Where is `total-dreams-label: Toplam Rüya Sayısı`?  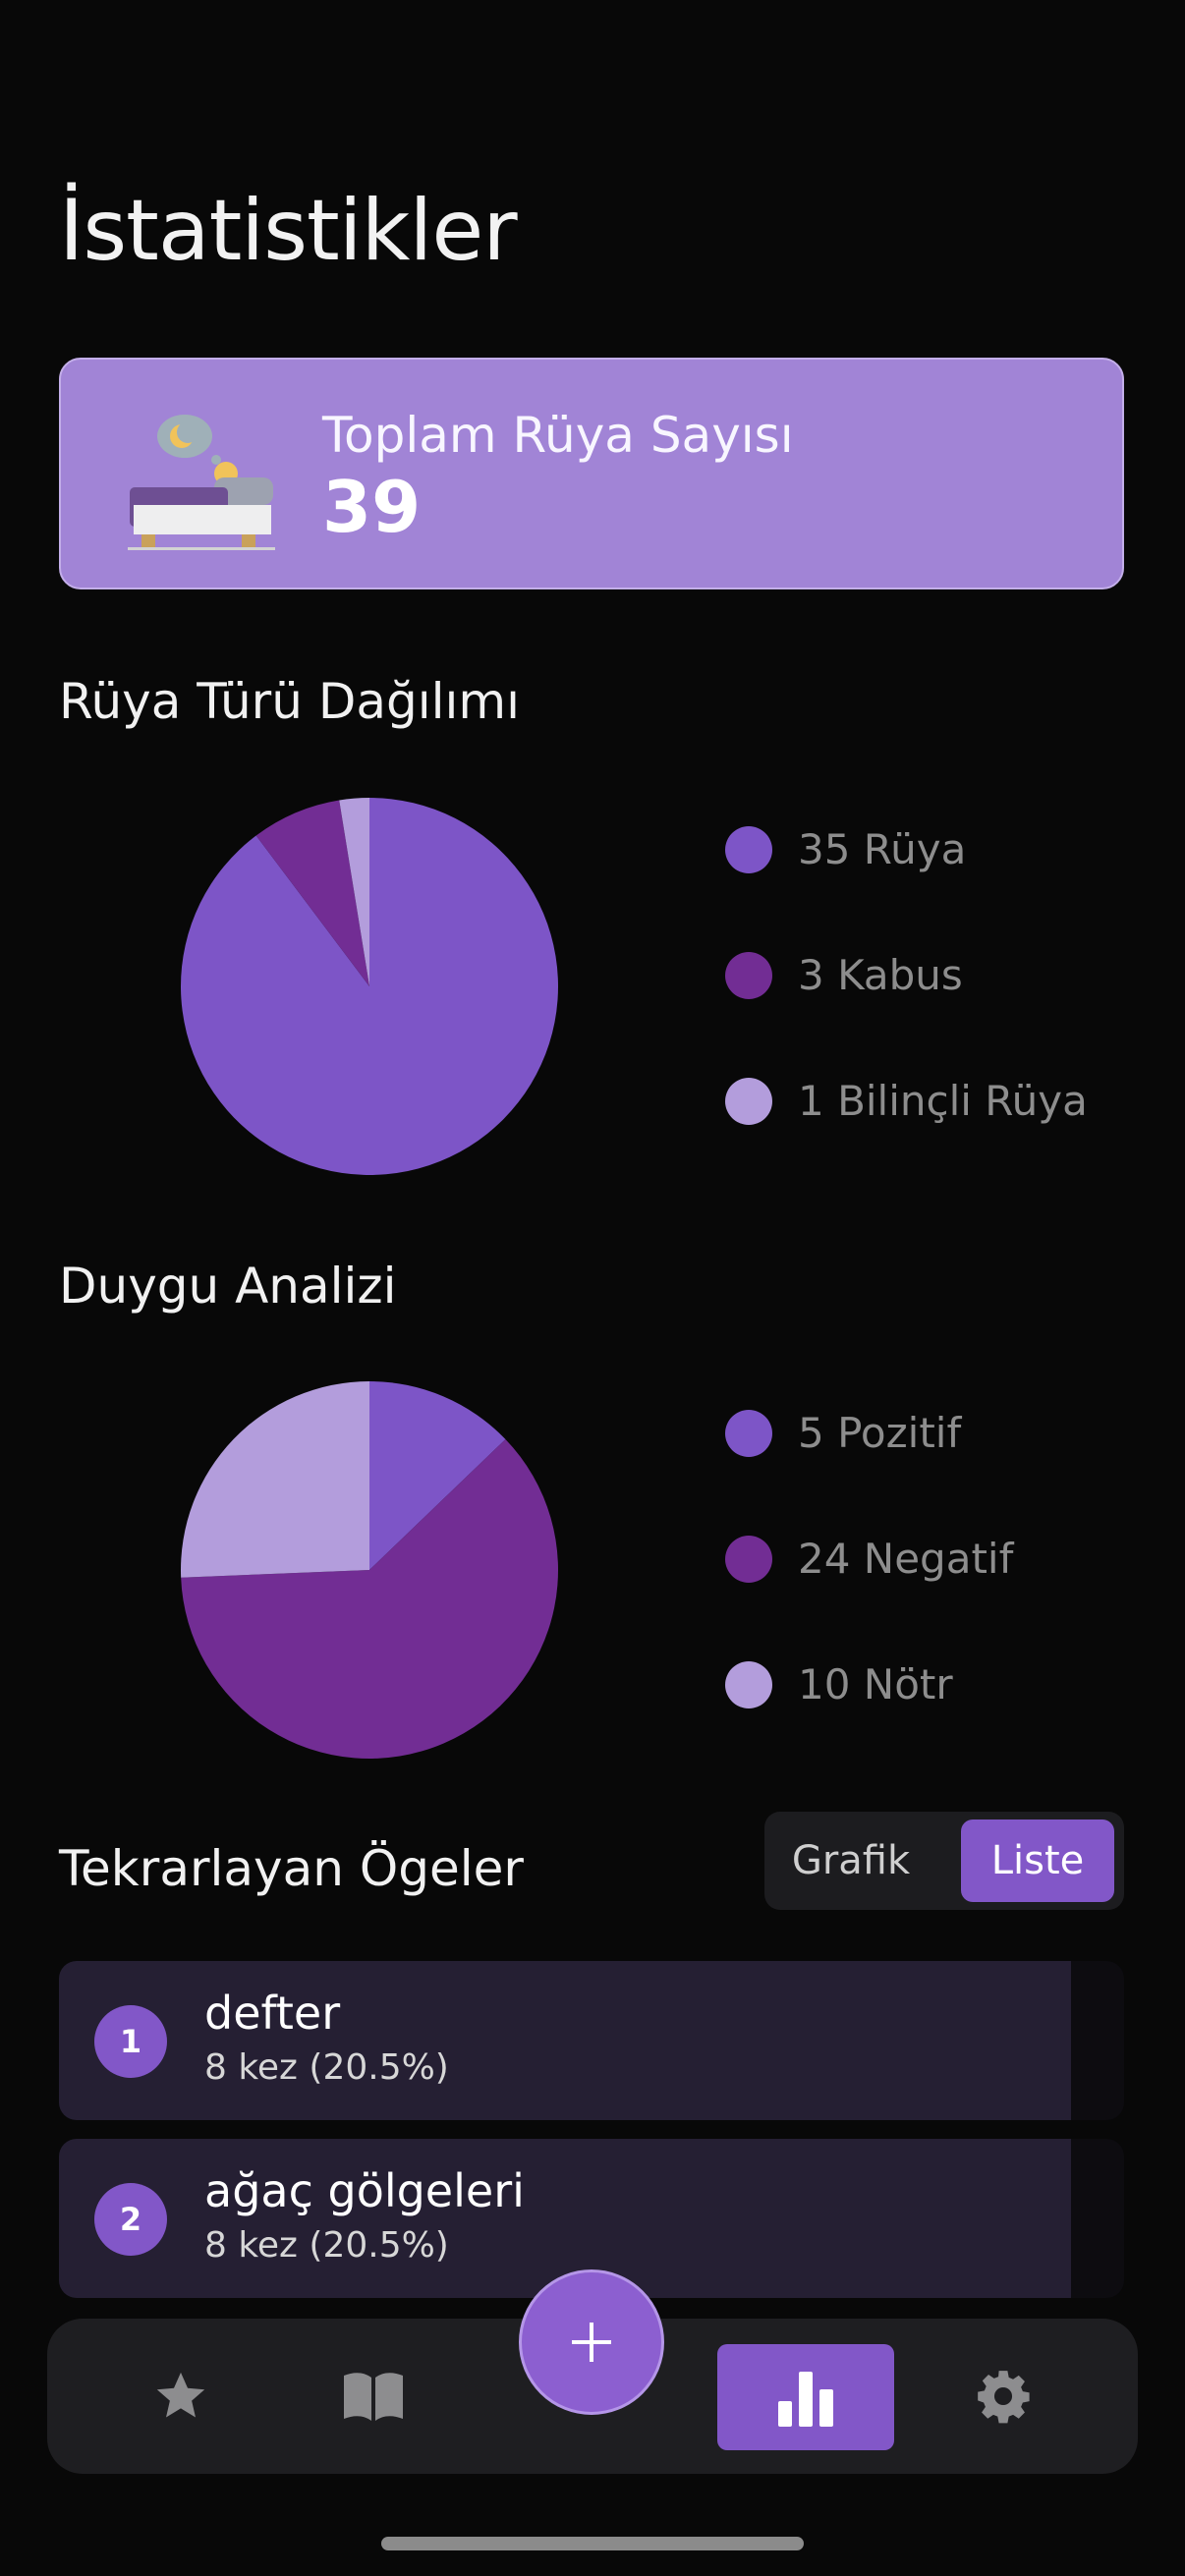
total-dreams-label: Toplam Rüya Sayısı is located at coordinates (558, 435).